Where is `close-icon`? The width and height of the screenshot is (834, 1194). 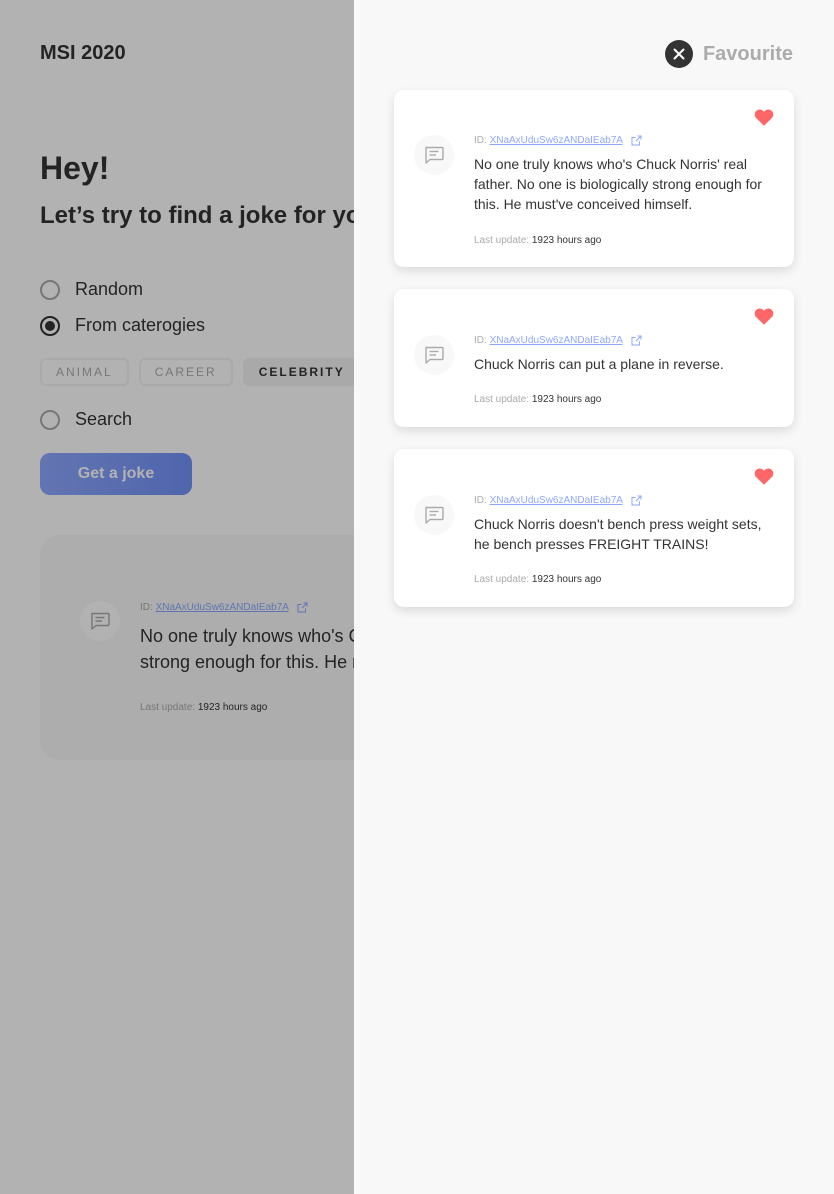
close-icon is located at coordinates (679, 54).